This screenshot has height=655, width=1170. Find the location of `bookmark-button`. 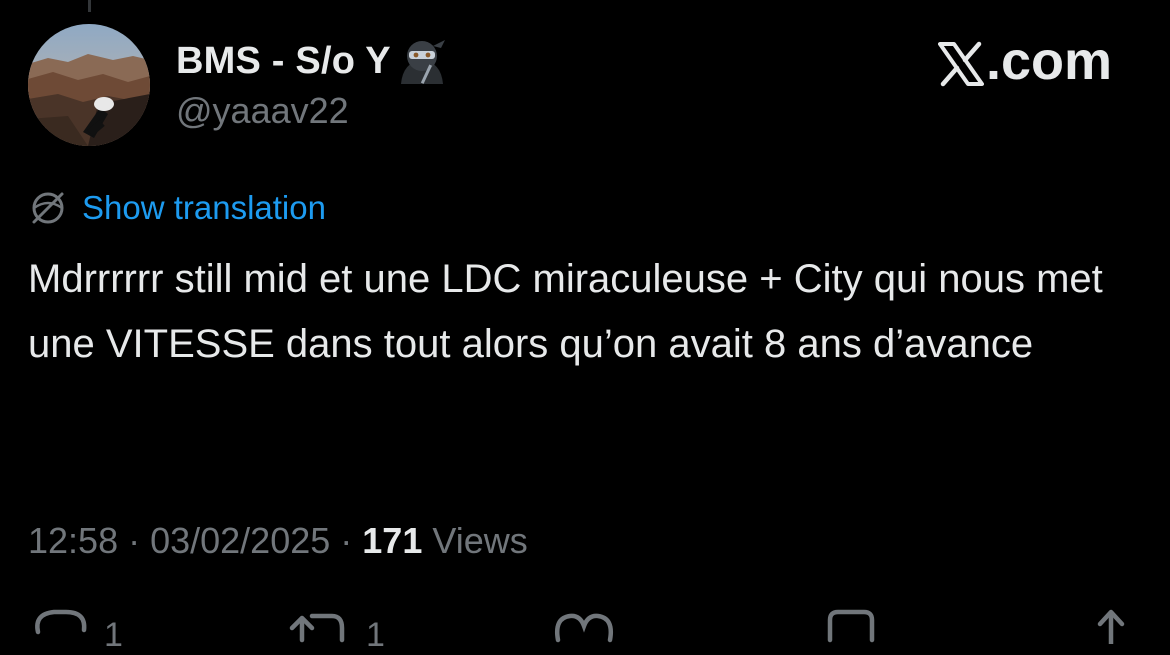

bookmark-button is located at coordinates (851, 624).